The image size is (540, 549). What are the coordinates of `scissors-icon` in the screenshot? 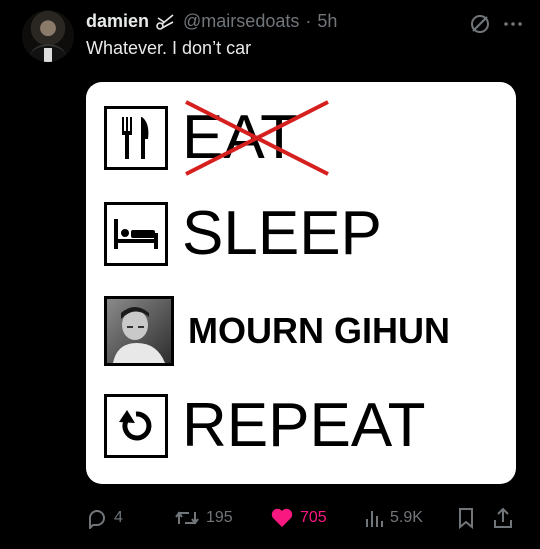 It's located at (165, 21).